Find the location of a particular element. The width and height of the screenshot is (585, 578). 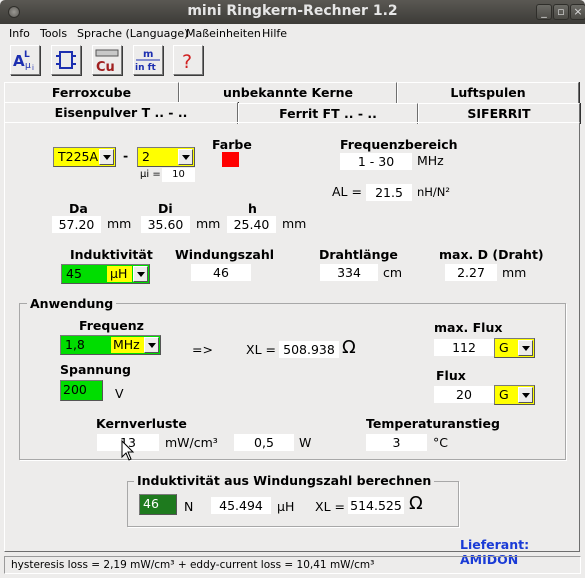

h-value: 25.40 is located at coordinates (251, 224).